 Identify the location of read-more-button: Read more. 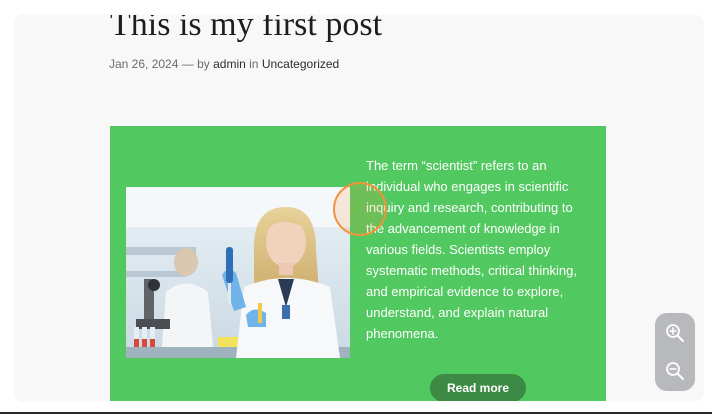
(478, 387).